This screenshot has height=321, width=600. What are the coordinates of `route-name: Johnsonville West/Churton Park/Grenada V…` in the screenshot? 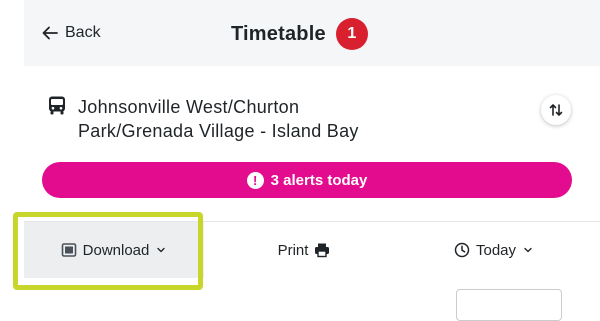 It's located at (218, 119).